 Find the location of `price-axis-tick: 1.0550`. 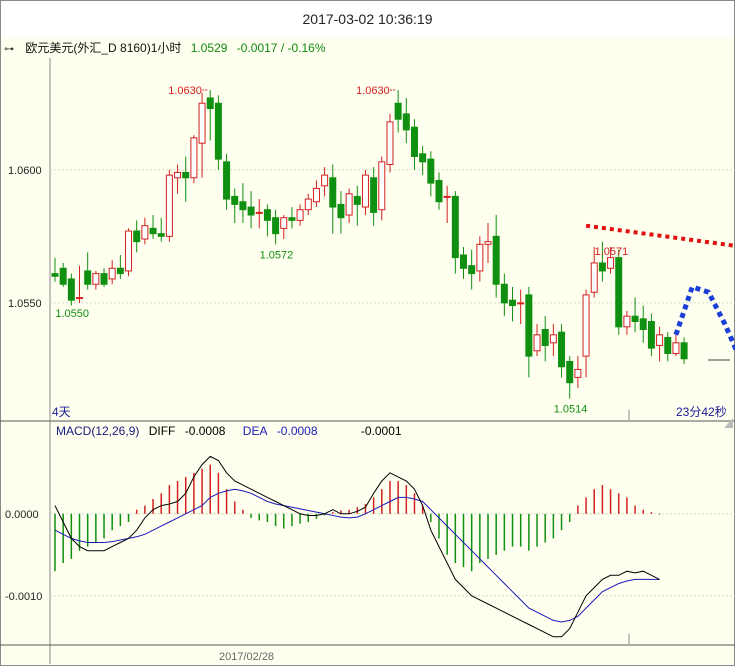

price-axis-tick: 1.0550 is located at coordinates (25, 304).